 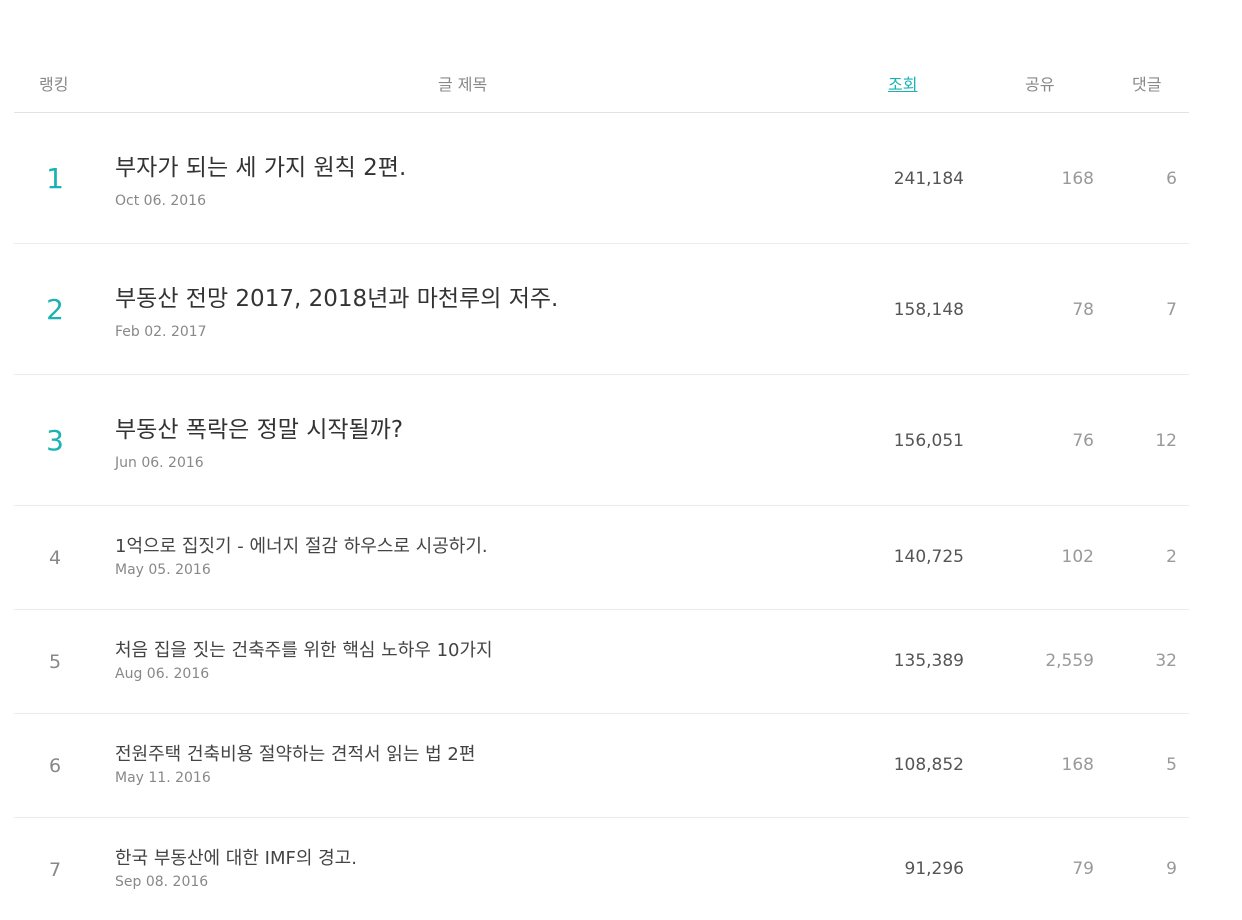 I want to click on share-count: 79, so click(x=1083, y=869).